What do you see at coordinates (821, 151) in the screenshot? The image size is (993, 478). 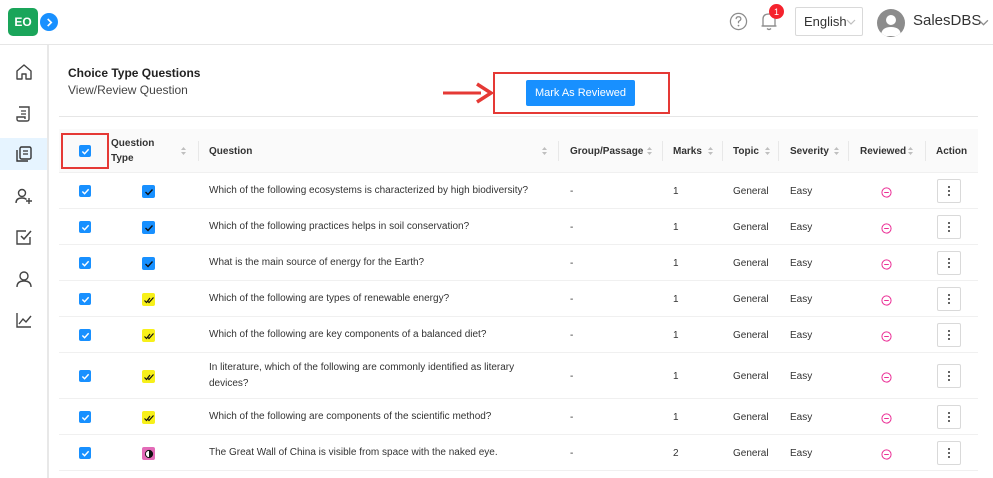 I see `column-header-severity: Severity` at bounding box center [821, 151].